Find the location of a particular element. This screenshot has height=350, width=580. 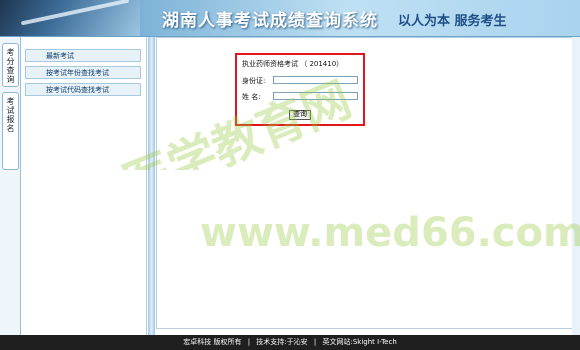

tab-exam-registration: 考试报名 is located at coordinates (10, 131).